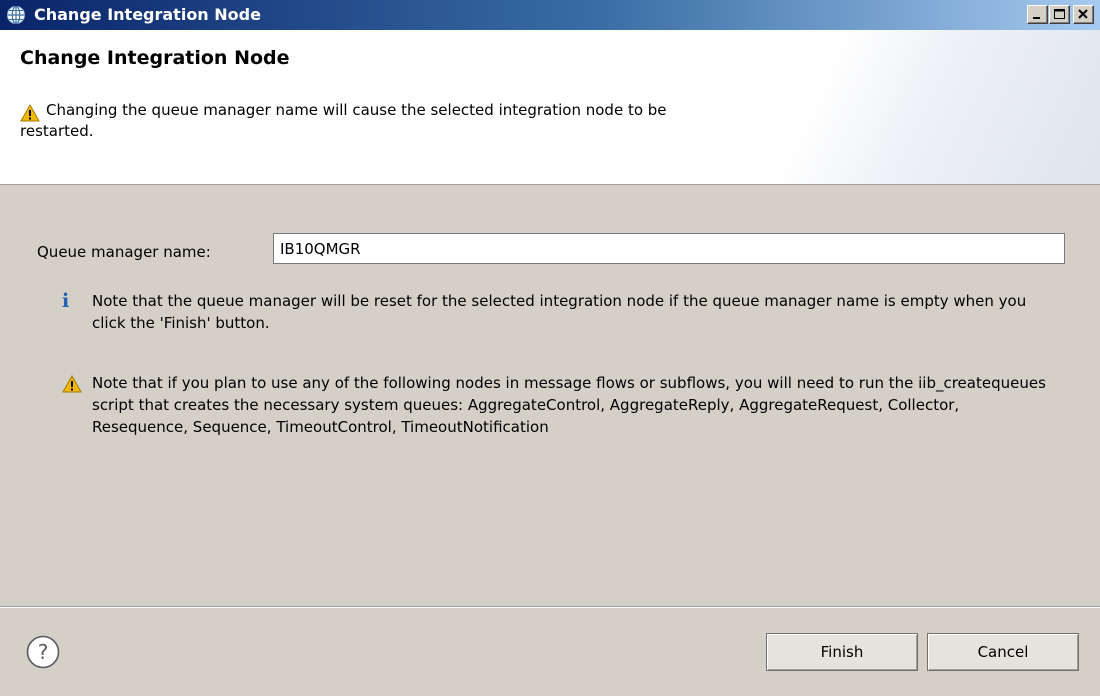  I want to click on footer-separator, so click(550, 607).